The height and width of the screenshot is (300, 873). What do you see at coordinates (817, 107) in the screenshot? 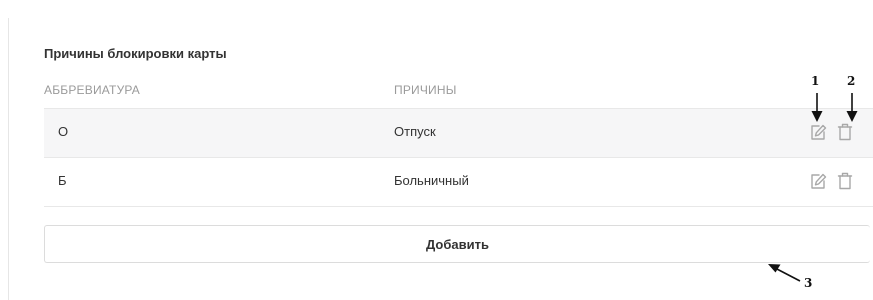
I see `callout-1-arrow-icon` at bounding box center [817, 107].